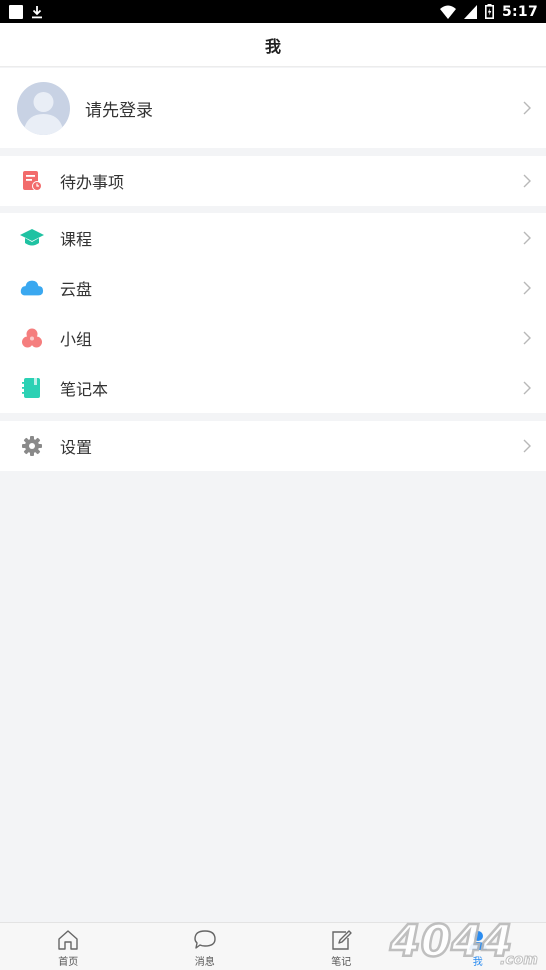 The height and width of the screenshot is (970, 546). What do you see at coordinates (76, 339) in the screenshot?
I see `menu-item-label: 小组` at bounding box center [76, 339].